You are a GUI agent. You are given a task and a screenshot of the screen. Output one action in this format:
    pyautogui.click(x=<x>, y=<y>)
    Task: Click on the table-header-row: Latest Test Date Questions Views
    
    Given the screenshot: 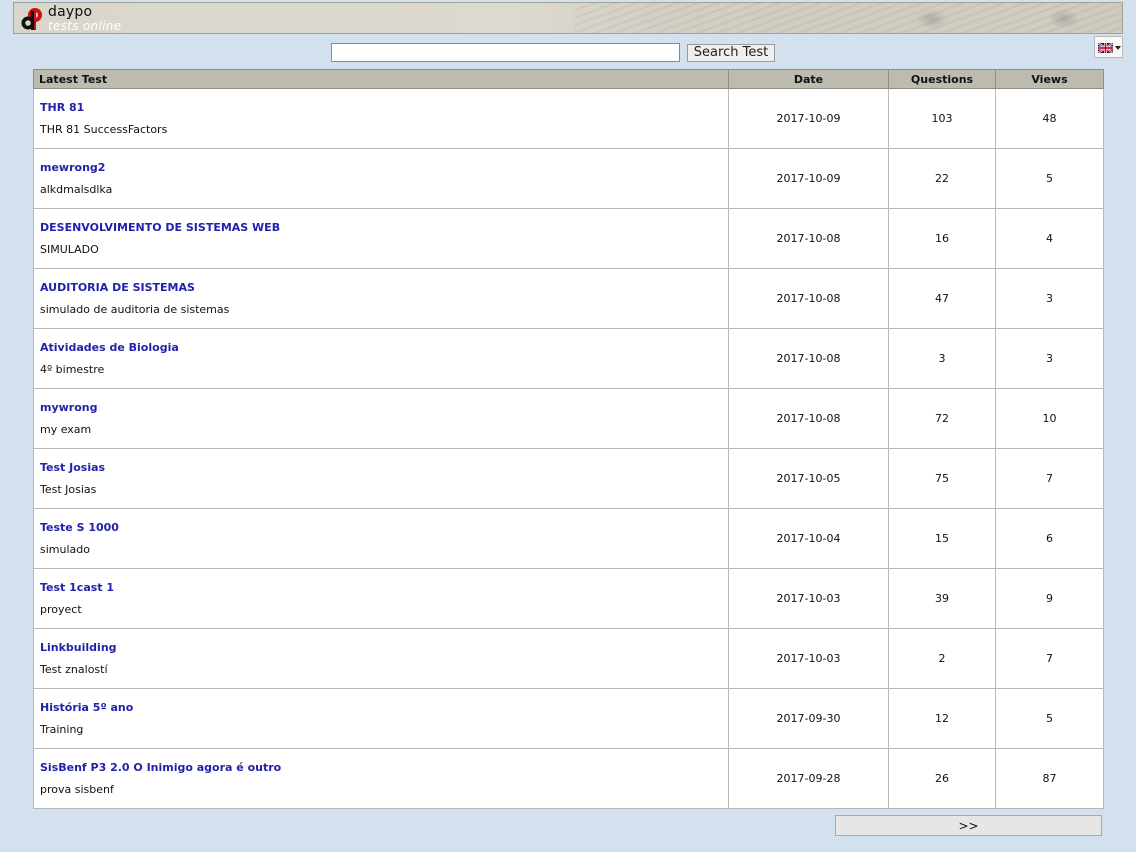 What is the action you would take?
    pyautogui.click(x=568, y=79)
    